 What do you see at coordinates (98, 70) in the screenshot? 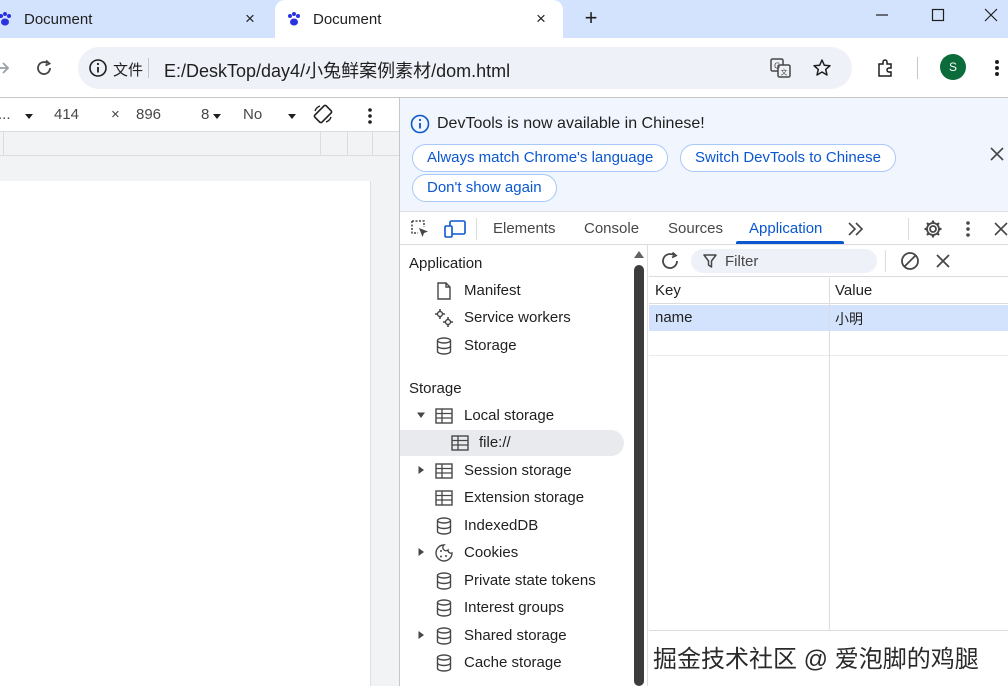
I see `site-info-icon` at bounding box center [98, 70].